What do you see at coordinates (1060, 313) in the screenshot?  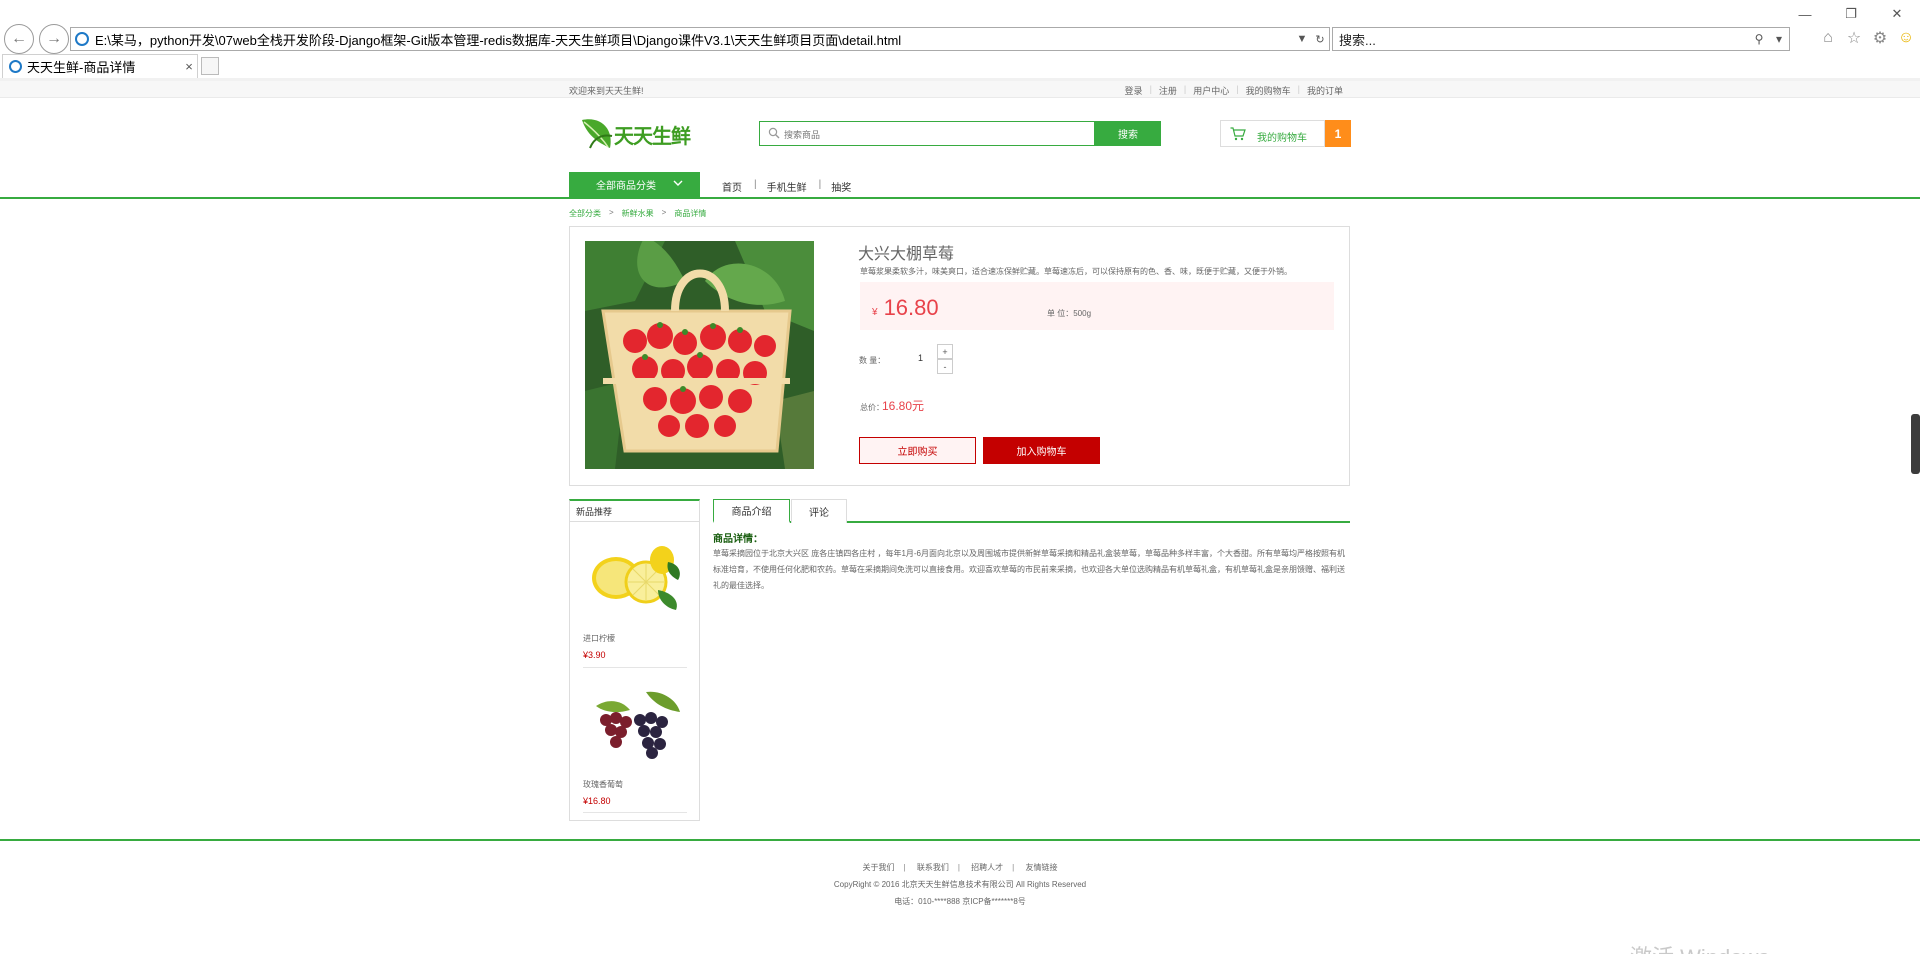 I see `unit-label: 单 位：` at bounding box center [1060, 313].